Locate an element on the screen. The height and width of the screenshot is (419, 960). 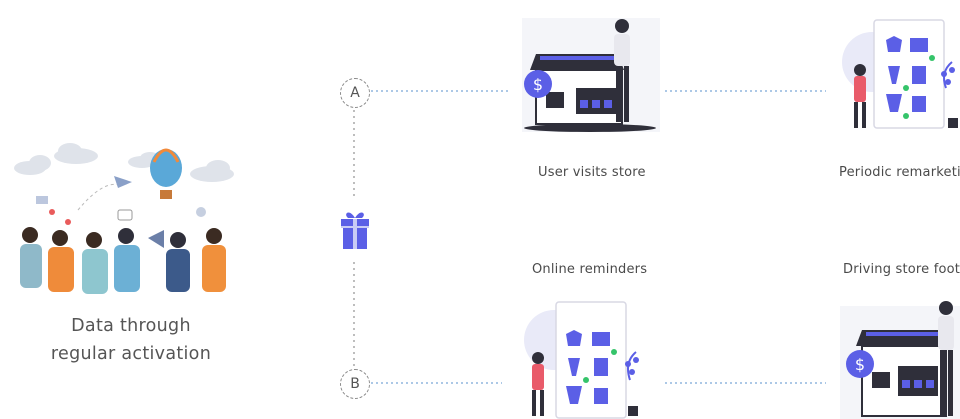
store-illustration: $ is located at coordinates (591, 75).